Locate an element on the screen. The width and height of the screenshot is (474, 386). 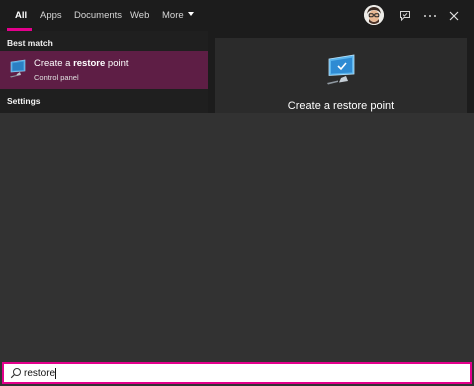
best-match-result is located at coordinates (104, 70).